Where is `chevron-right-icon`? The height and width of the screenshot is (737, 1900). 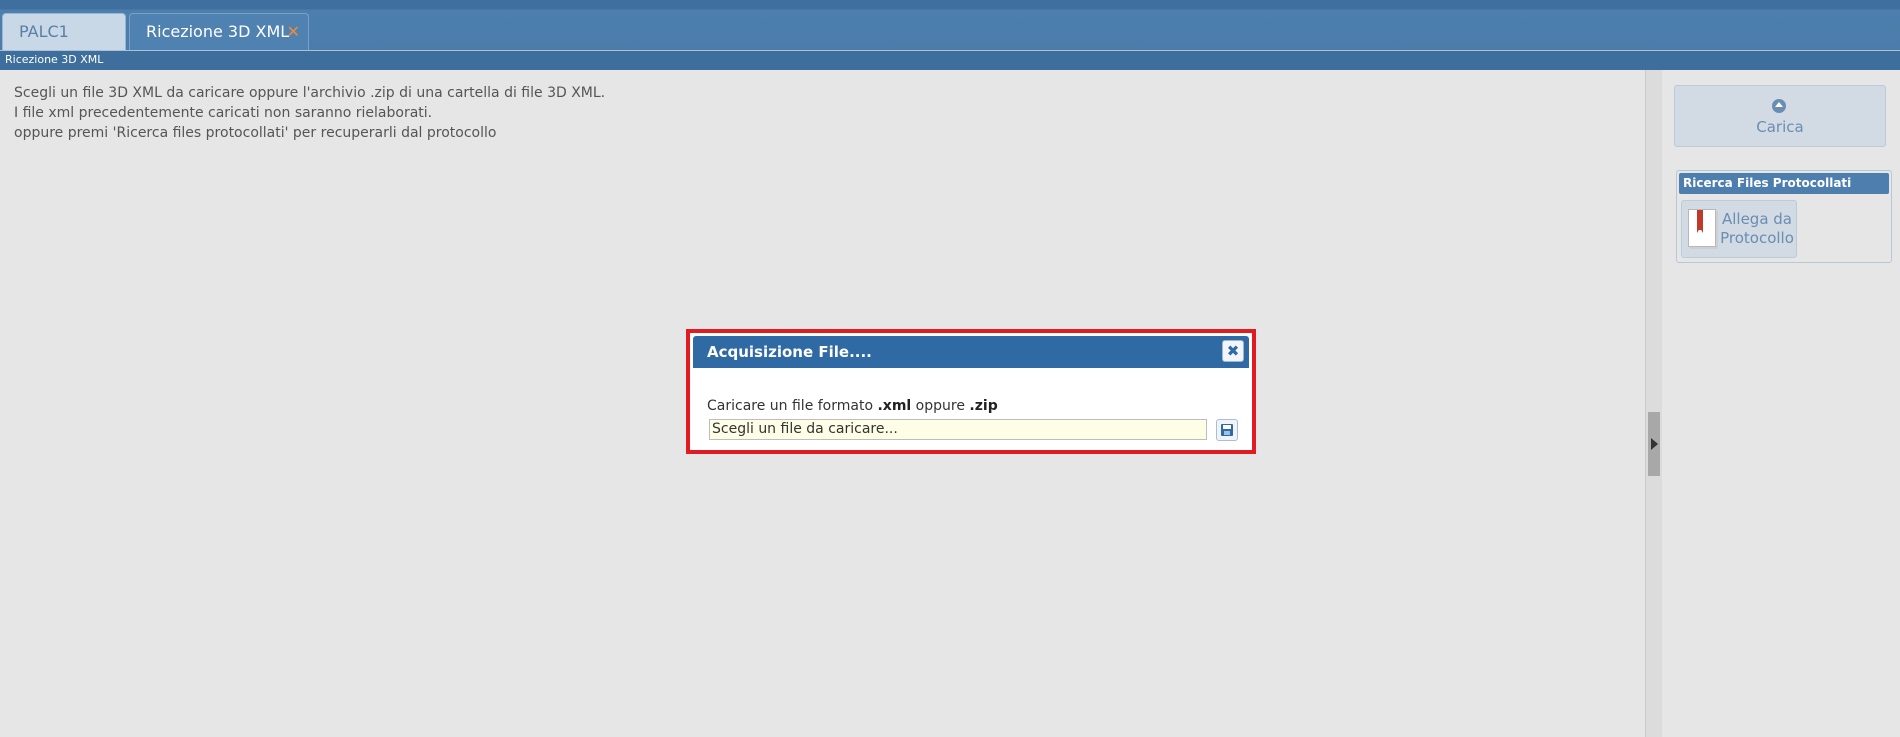 chevron-right-icon is located at coordinates (1654, 444).